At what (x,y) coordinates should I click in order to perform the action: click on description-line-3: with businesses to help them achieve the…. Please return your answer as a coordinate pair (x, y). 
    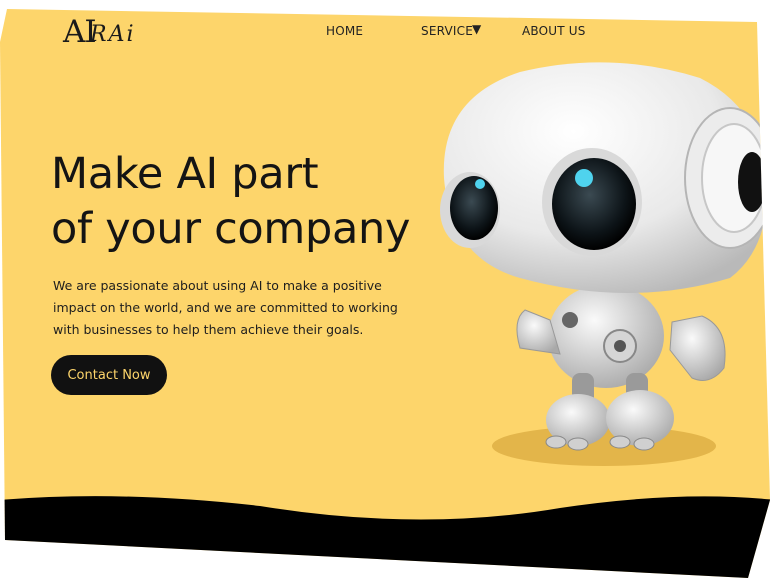
    Looking at the image, I should click on (208, 329).